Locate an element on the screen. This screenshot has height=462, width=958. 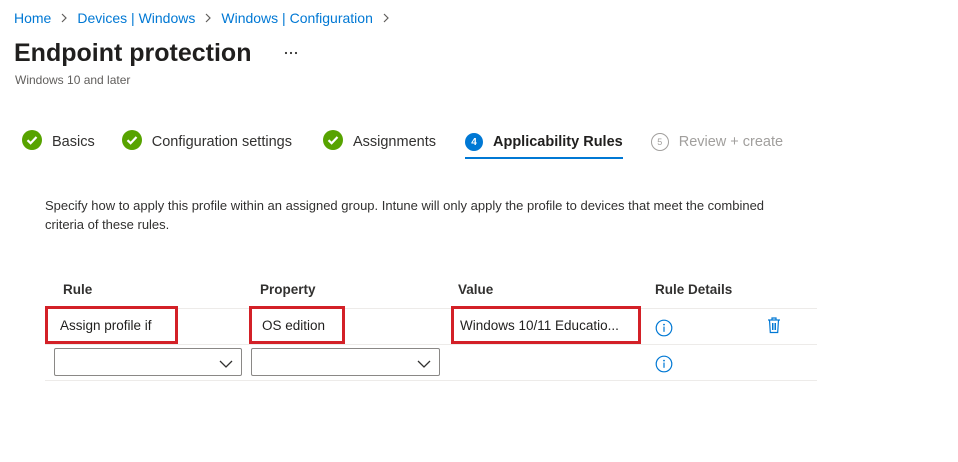
rule-dropdown is located at coordinates (148, 362).